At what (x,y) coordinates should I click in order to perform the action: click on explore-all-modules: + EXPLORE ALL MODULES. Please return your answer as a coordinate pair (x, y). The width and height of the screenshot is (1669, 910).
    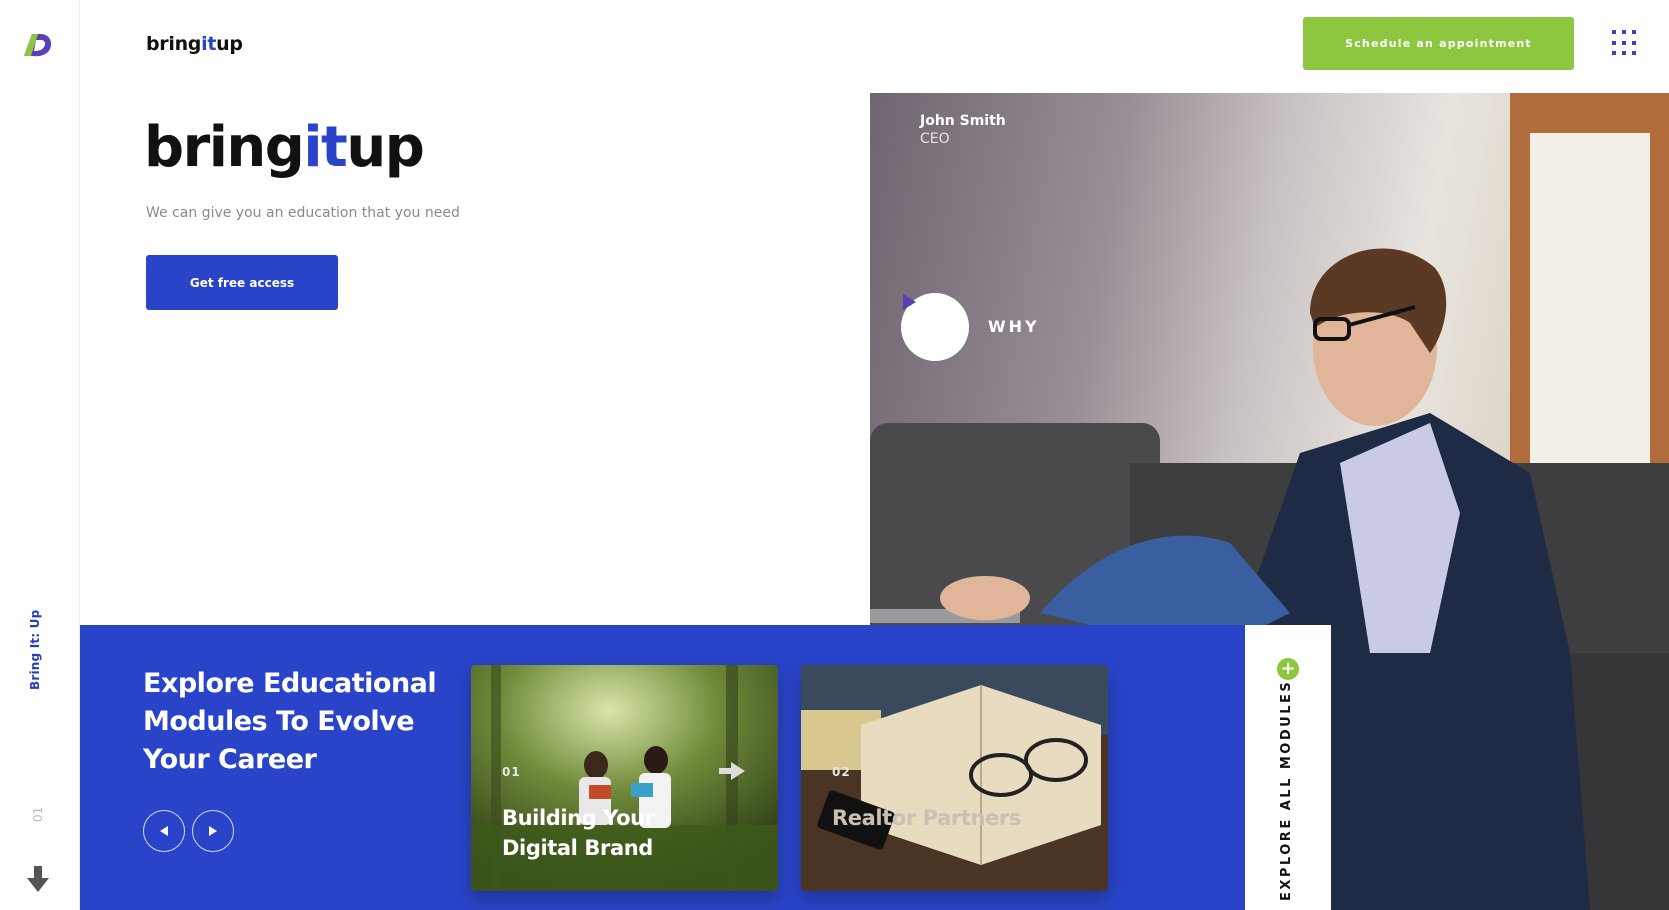
    Looking at the image, I should click on (1288, 767).